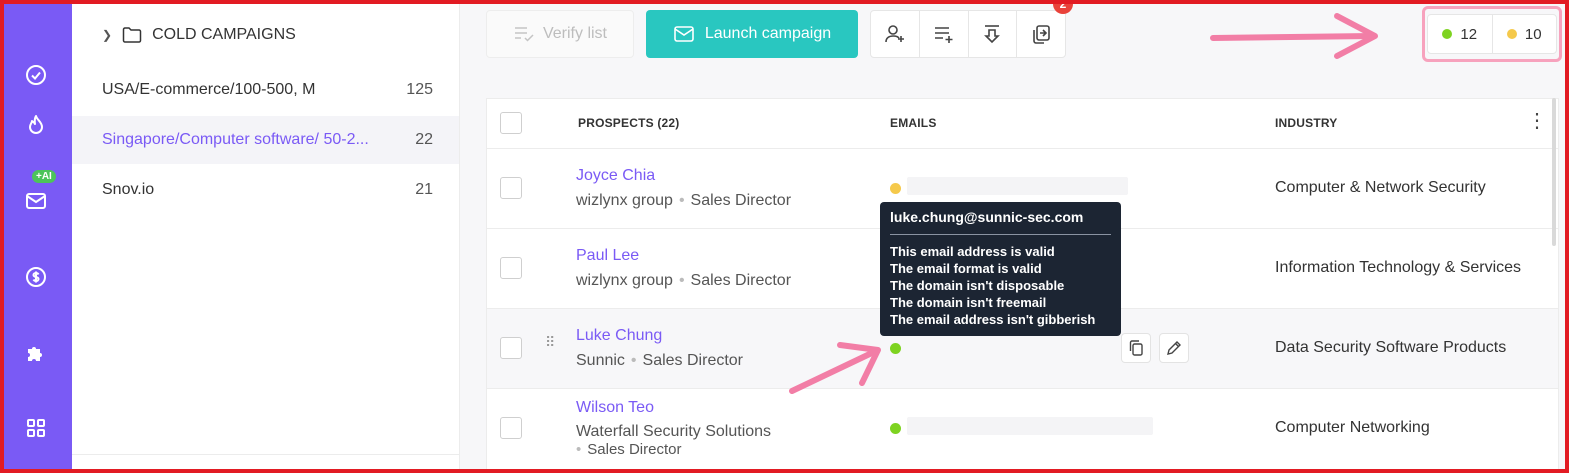 The height and width of the screenshot is (475, 1569). I want to click on add-prospect-icon, so click(894, 34).